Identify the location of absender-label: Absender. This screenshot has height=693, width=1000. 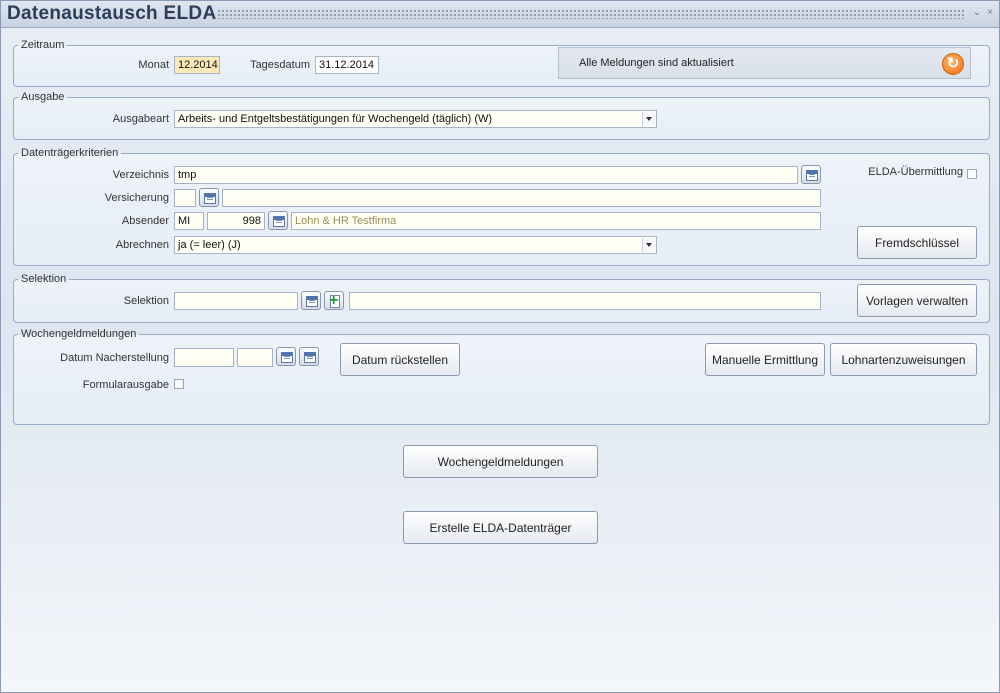
(145, 221).